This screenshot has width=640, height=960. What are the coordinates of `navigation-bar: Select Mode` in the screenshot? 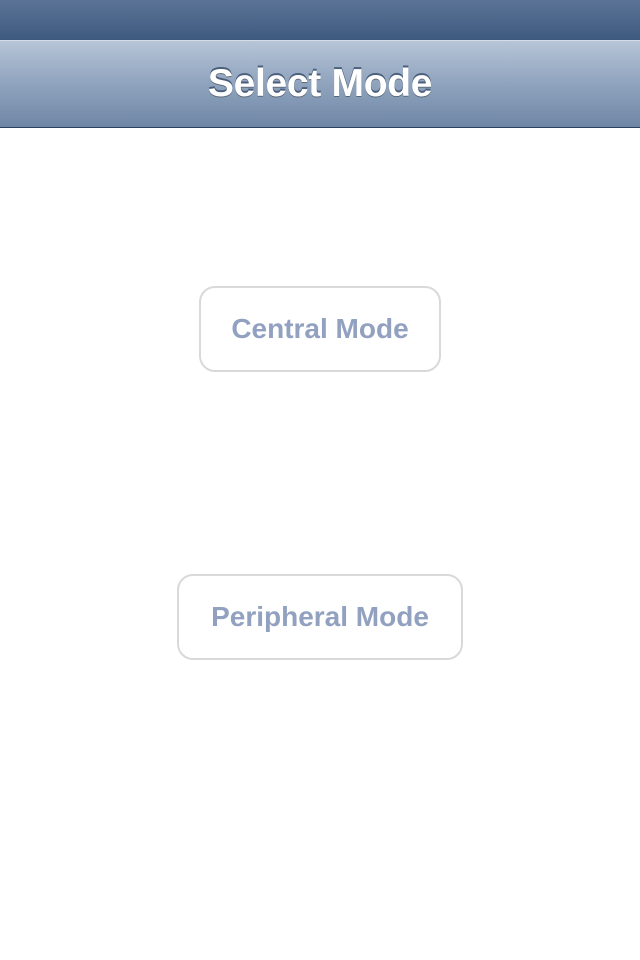 It's located at (320, 84).